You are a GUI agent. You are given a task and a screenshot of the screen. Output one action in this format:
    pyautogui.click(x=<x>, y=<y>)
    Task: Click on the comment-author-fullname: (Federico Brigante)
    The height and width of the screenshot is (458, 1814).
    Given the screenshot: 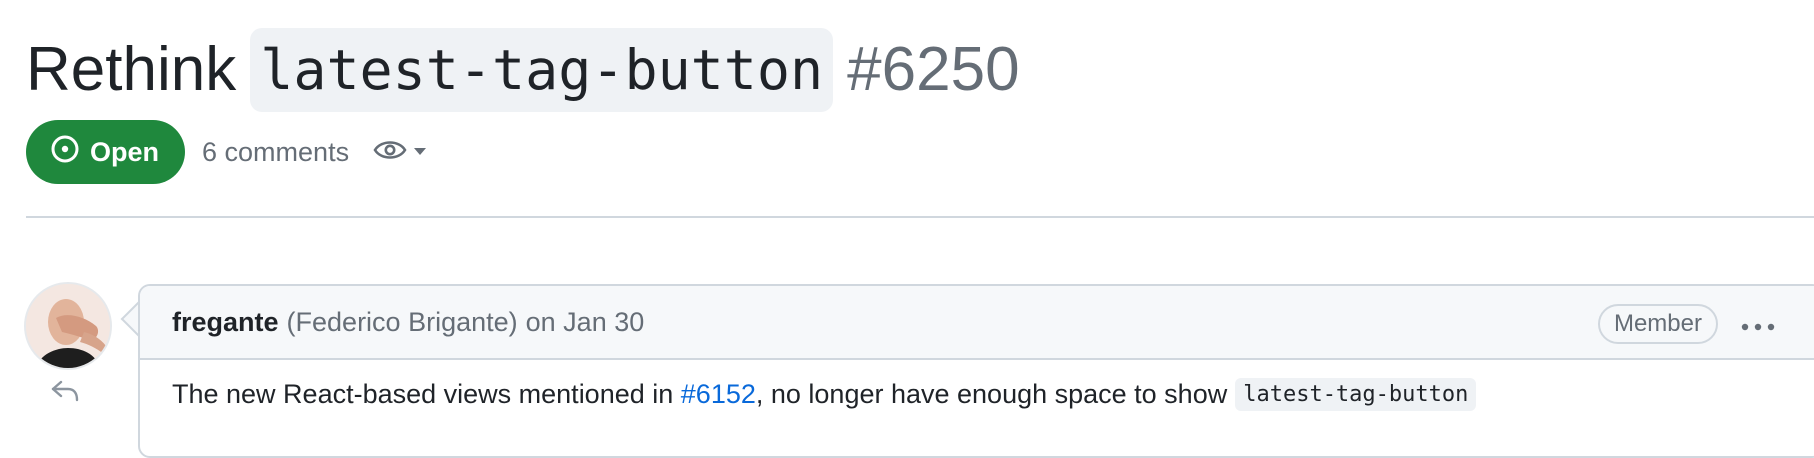 What is the action you would take?
    pyautogui.click(x=402, y=321)
    